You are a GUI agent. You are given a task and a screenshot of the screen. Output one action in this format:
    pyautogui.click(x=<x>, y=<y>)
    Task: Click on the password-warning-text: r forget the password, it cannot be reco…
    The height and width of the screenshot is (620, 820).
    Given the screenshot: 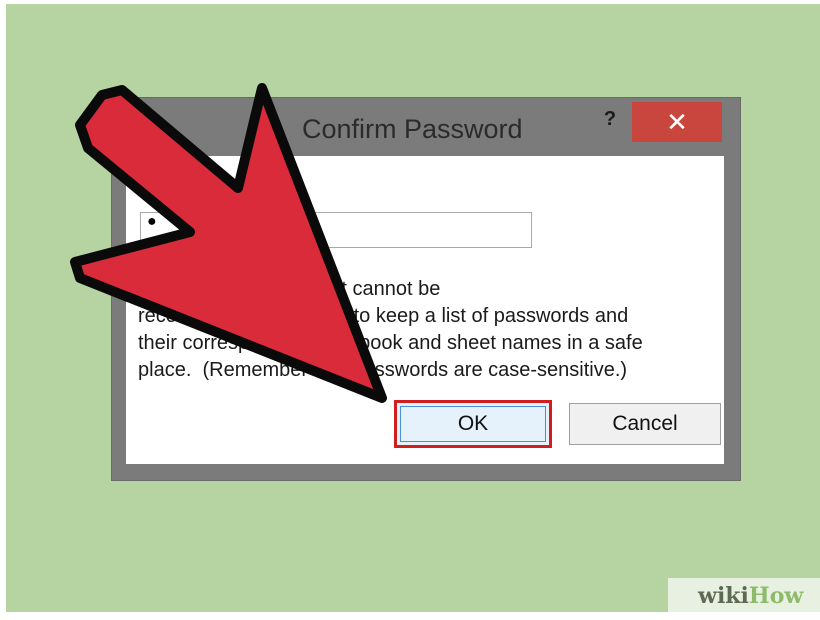 What is the action you would take?
    pyautogui.click(x=390, y=329)
    